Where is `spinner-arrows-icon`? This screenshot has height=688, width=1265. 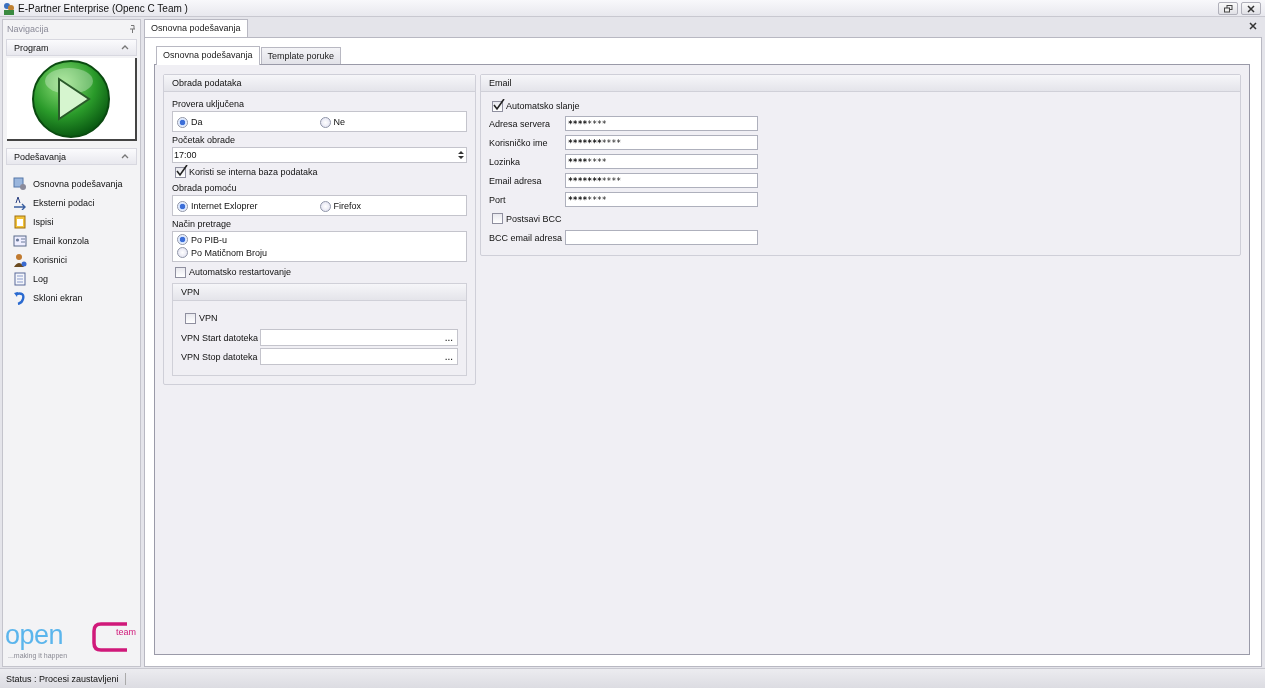
spinner-arrows-icon is located at coordinates (461, 155).